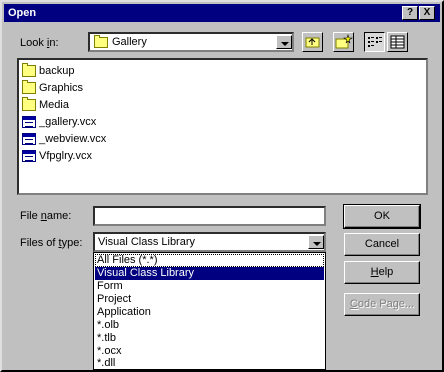  What do you see at coordinates (386, 272) in the screenshot?
I see `help-button-label: elp` at bounding box center [386, 272].